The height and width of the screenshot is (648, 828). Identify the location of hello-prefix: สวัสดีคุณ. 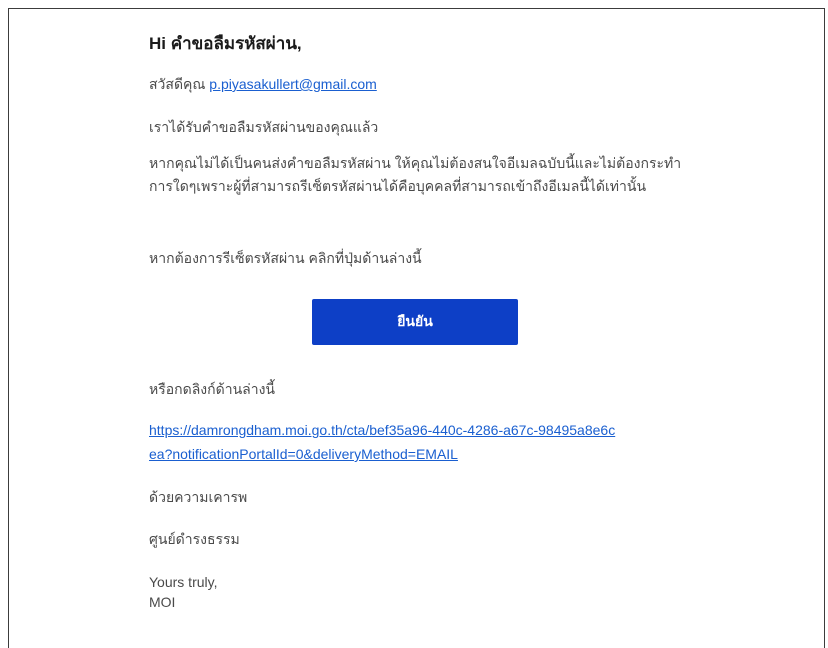
(177, 84).